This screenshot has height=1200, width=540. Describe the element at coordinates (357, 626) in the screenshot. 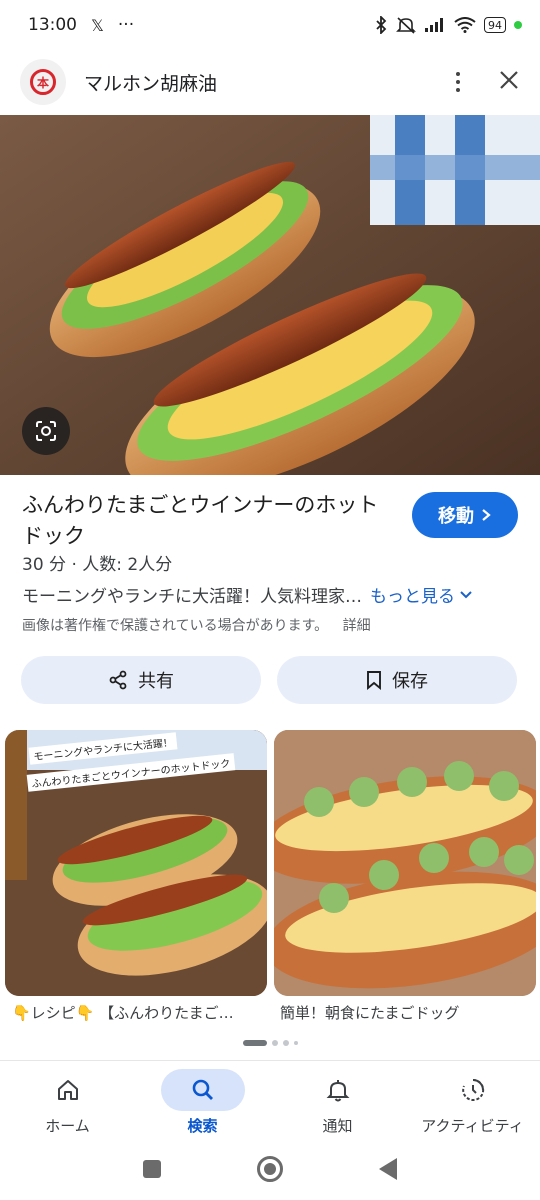

I see `details-link: 詳細` at that location.